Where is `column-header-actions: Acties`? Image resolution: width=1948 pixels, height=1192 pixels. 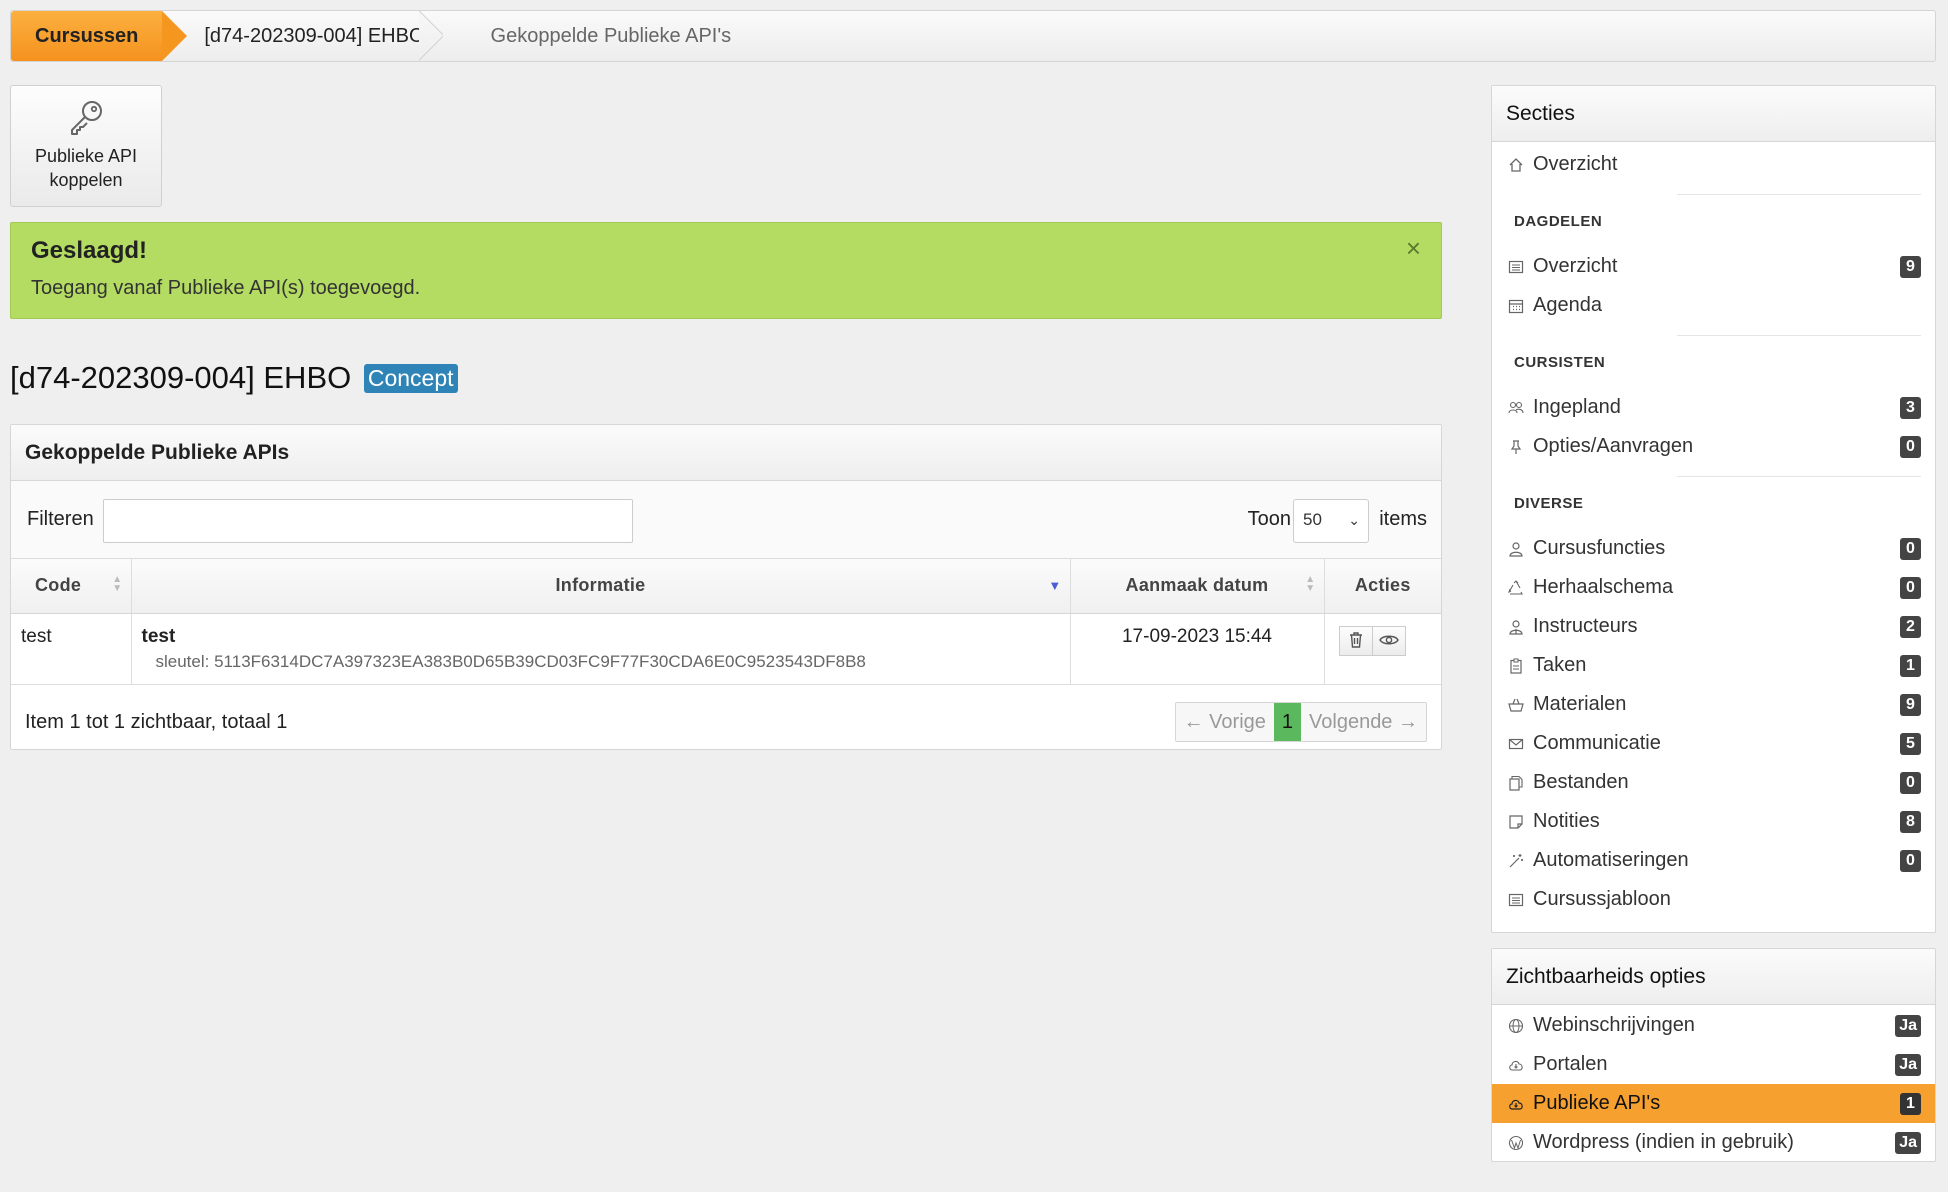
column-header-actions: Acties is located at coordinates (1382, 586).